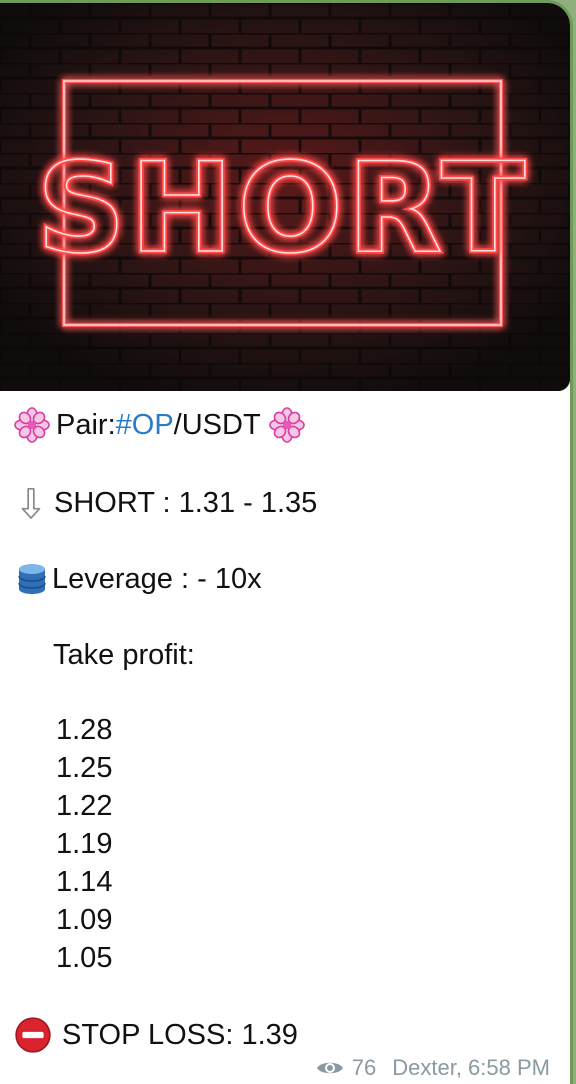  I want to click on database-icon, so click(32, 579).